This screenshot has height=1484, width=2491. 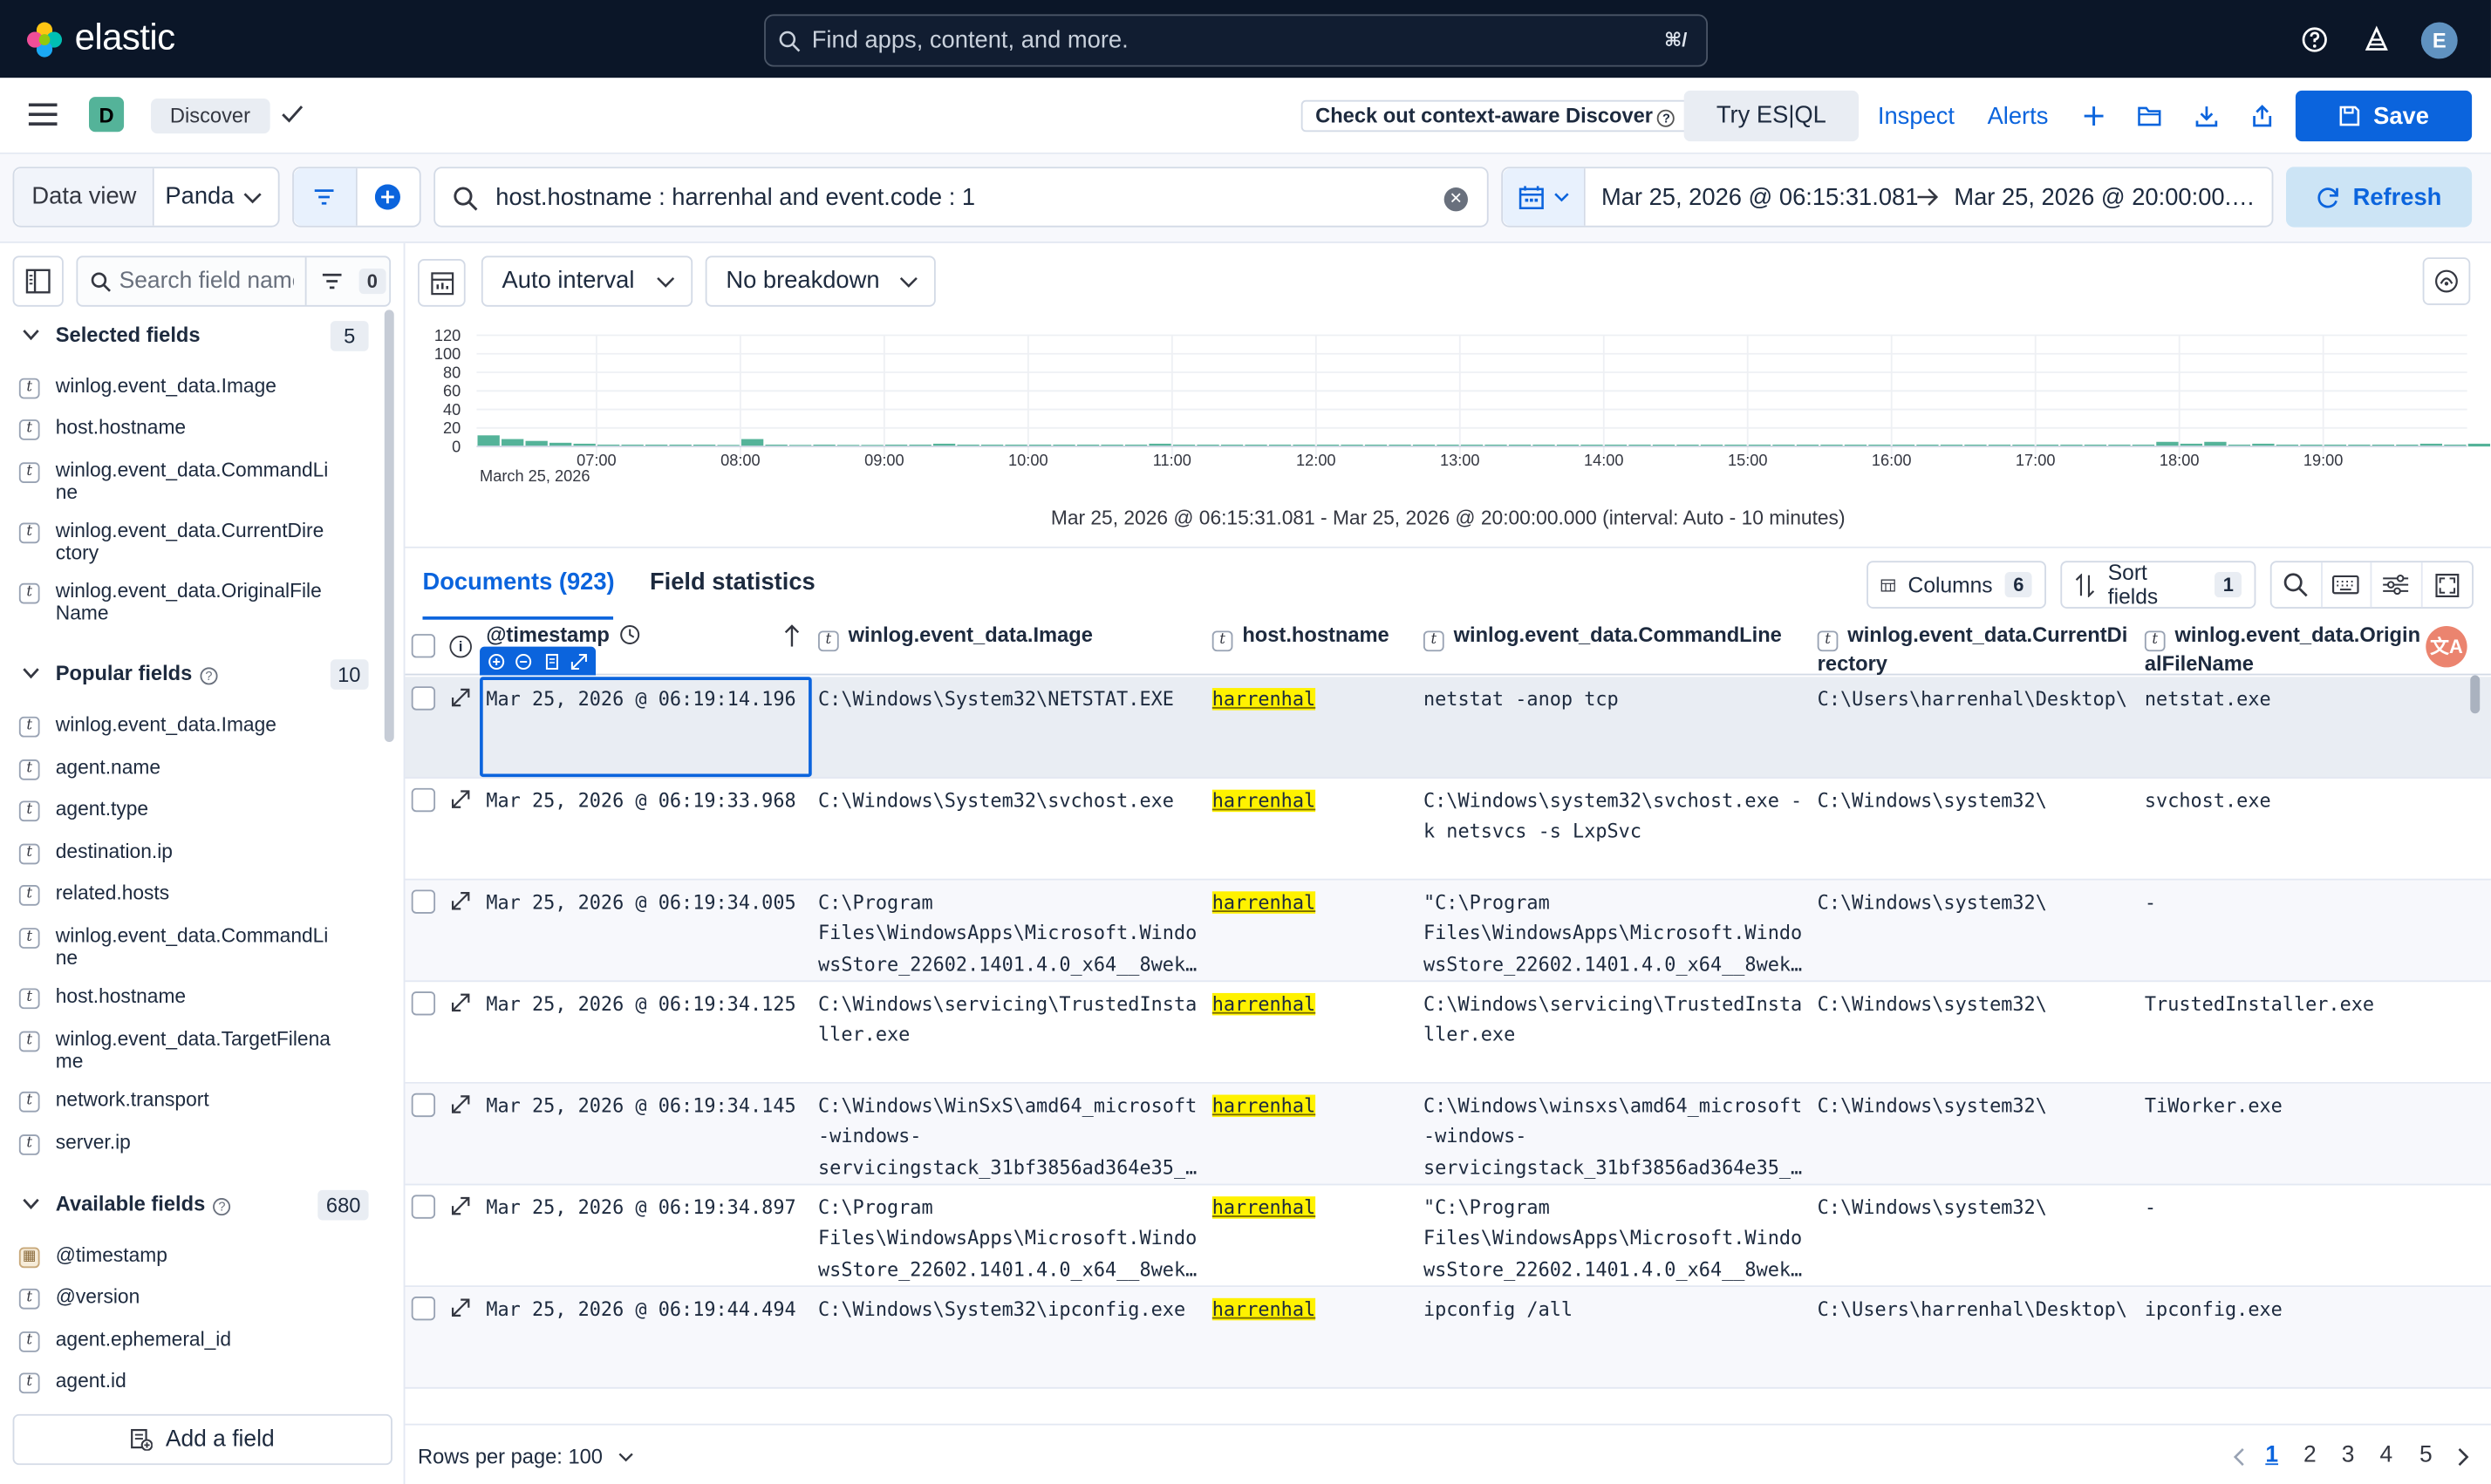 What do you see at coordinates (648, 1107) in the screenshot?
I see `cell-ts: Mar 25, 2026 @ 06:19:34.145` at bounding box center [648, 1107].